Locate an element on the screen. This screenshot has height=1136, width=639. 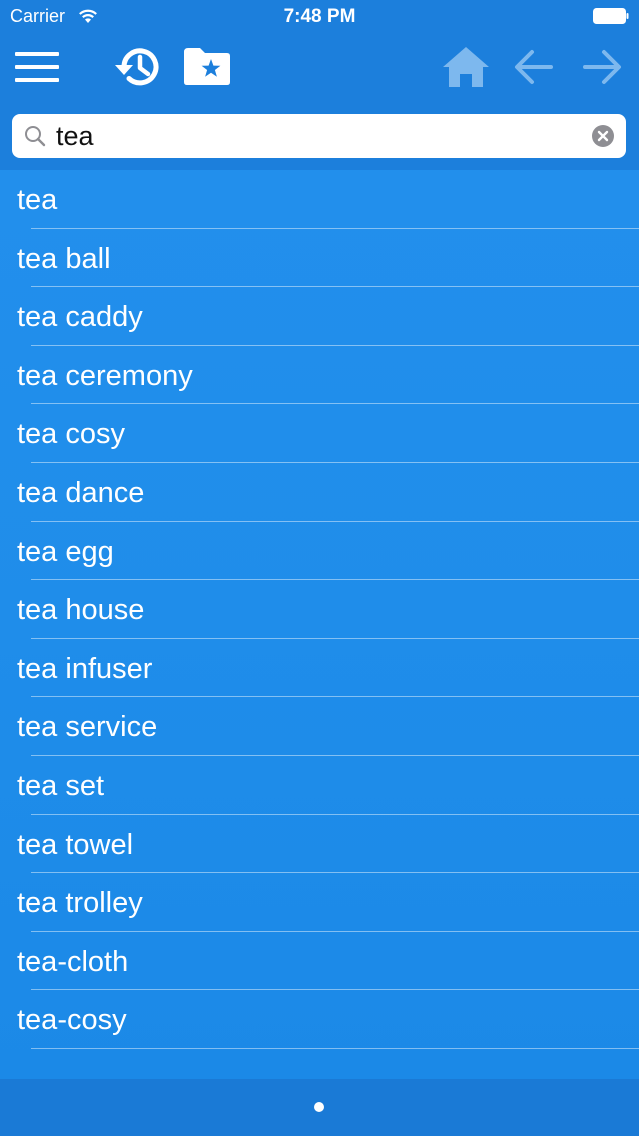
clock: 7:48 PM is located at coordinates (319, 16).